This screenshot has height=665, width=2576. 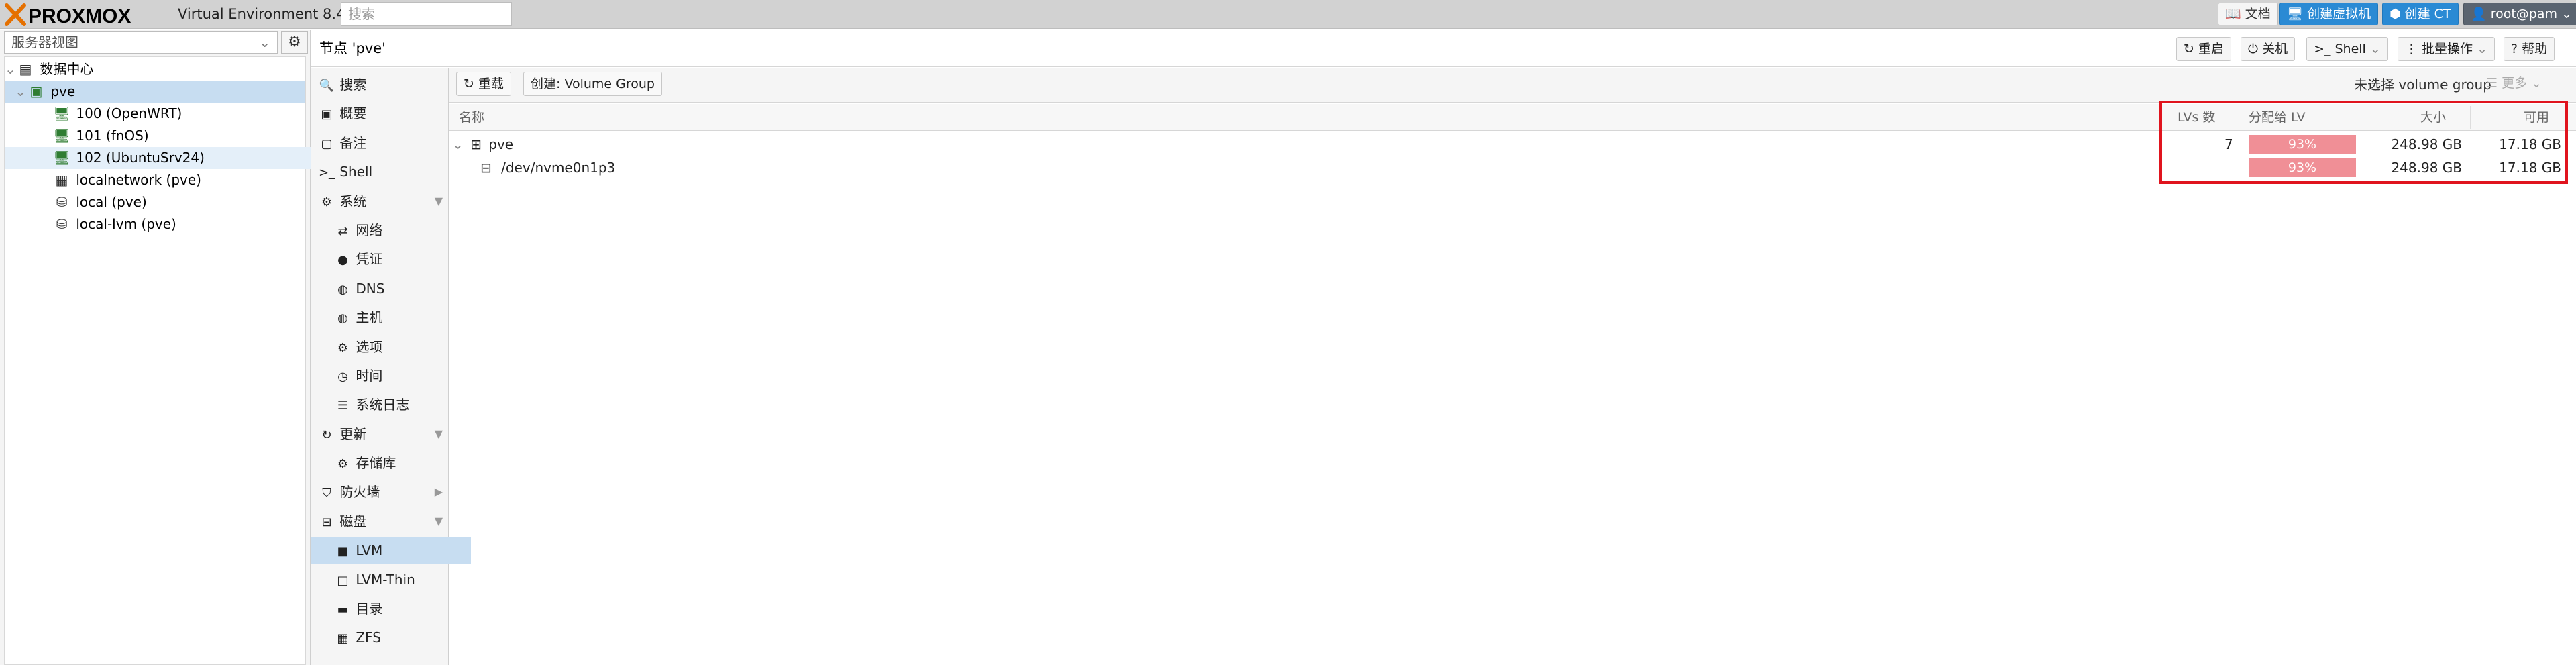 What do you see at coordinates (2420, 14) in the screenshot?
I see `create-ct-button: ⬢ 创建 CT` at bounding box center [2420, 14].